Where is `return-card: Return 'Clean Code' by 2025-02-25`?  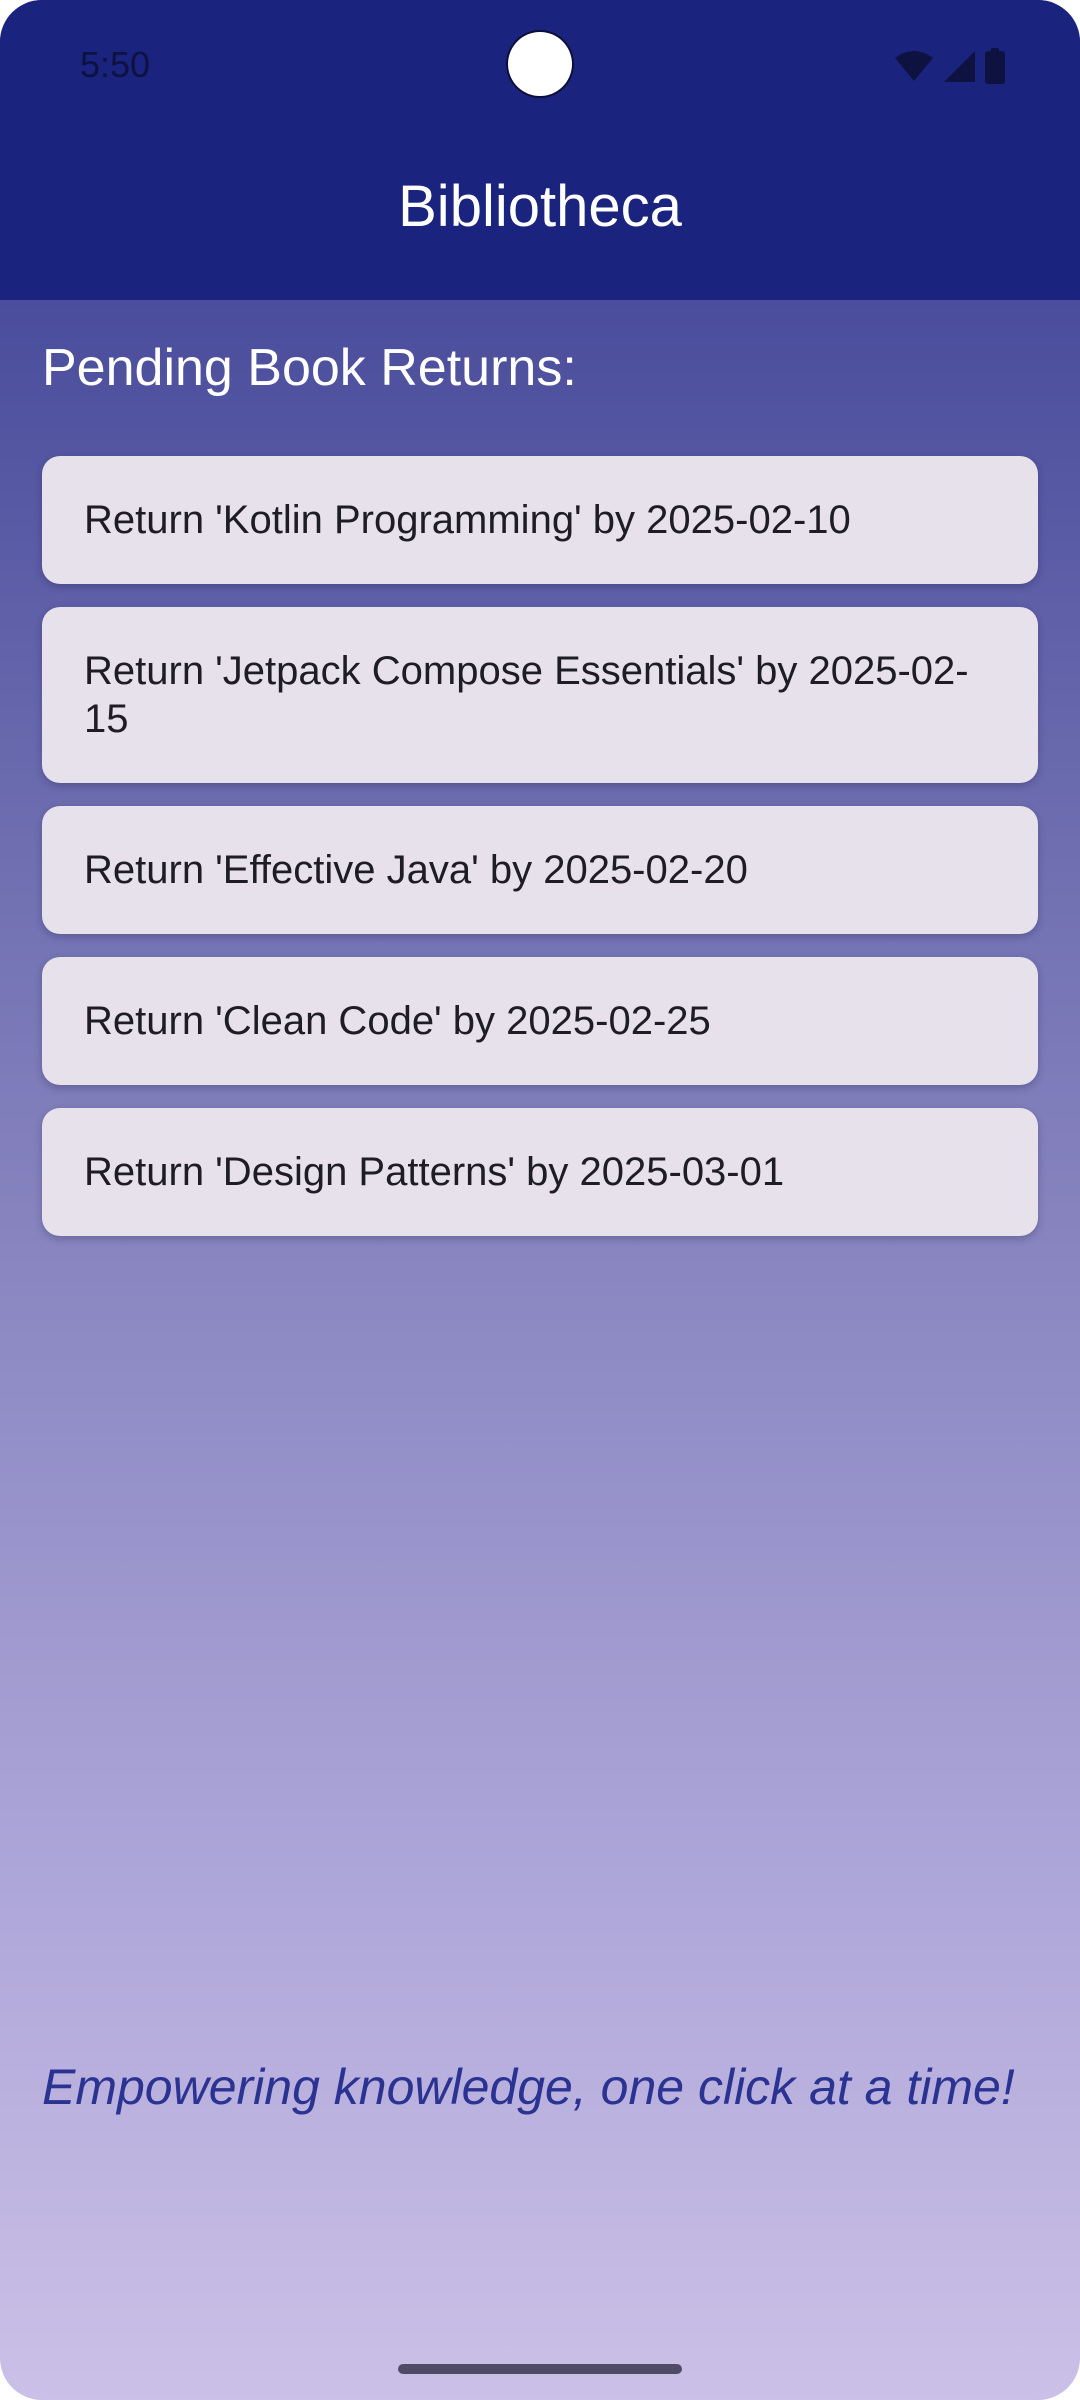 return-card: Return 'Clean Code' by 2025-02-25 is located at coordinates (540, 1021).